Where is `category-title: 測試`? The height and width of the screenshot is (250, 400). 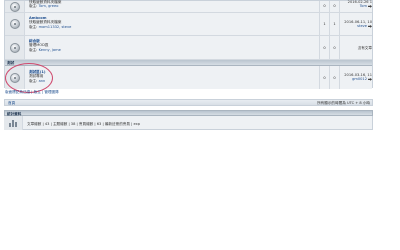
category-title: 測試 is located at coordinates (10, 63).